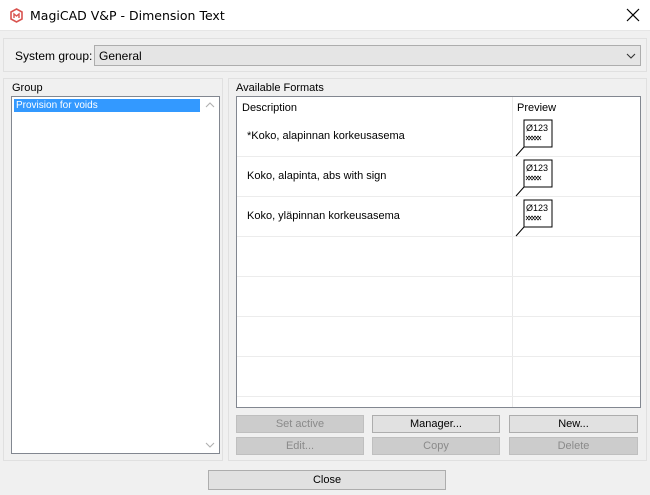 Image resolution: width=650 pixels, height=495 pixels. Describe the element at coordinates (323, 216) in the screenshot. I see `row-description: Koko, yläpinnan korkeusasema` at that location.